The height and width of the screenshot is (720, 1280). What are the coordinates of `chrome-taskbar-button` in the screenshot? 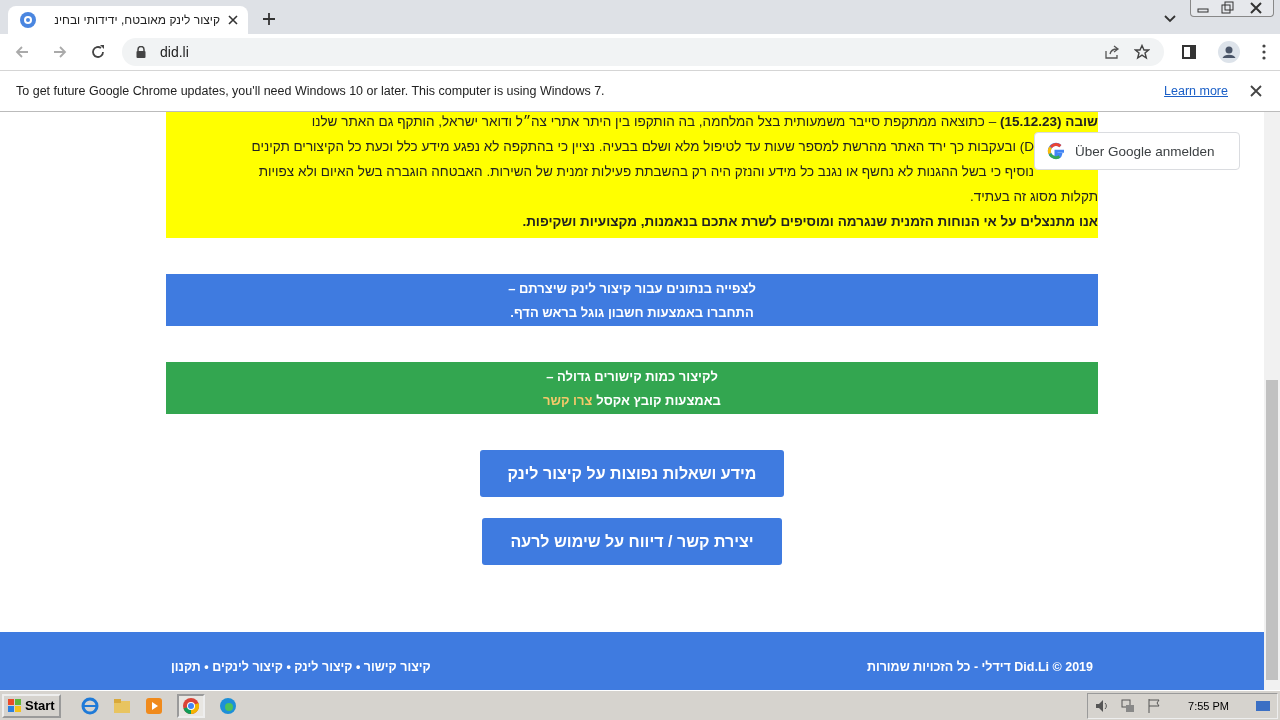 It's located at (190, 705).